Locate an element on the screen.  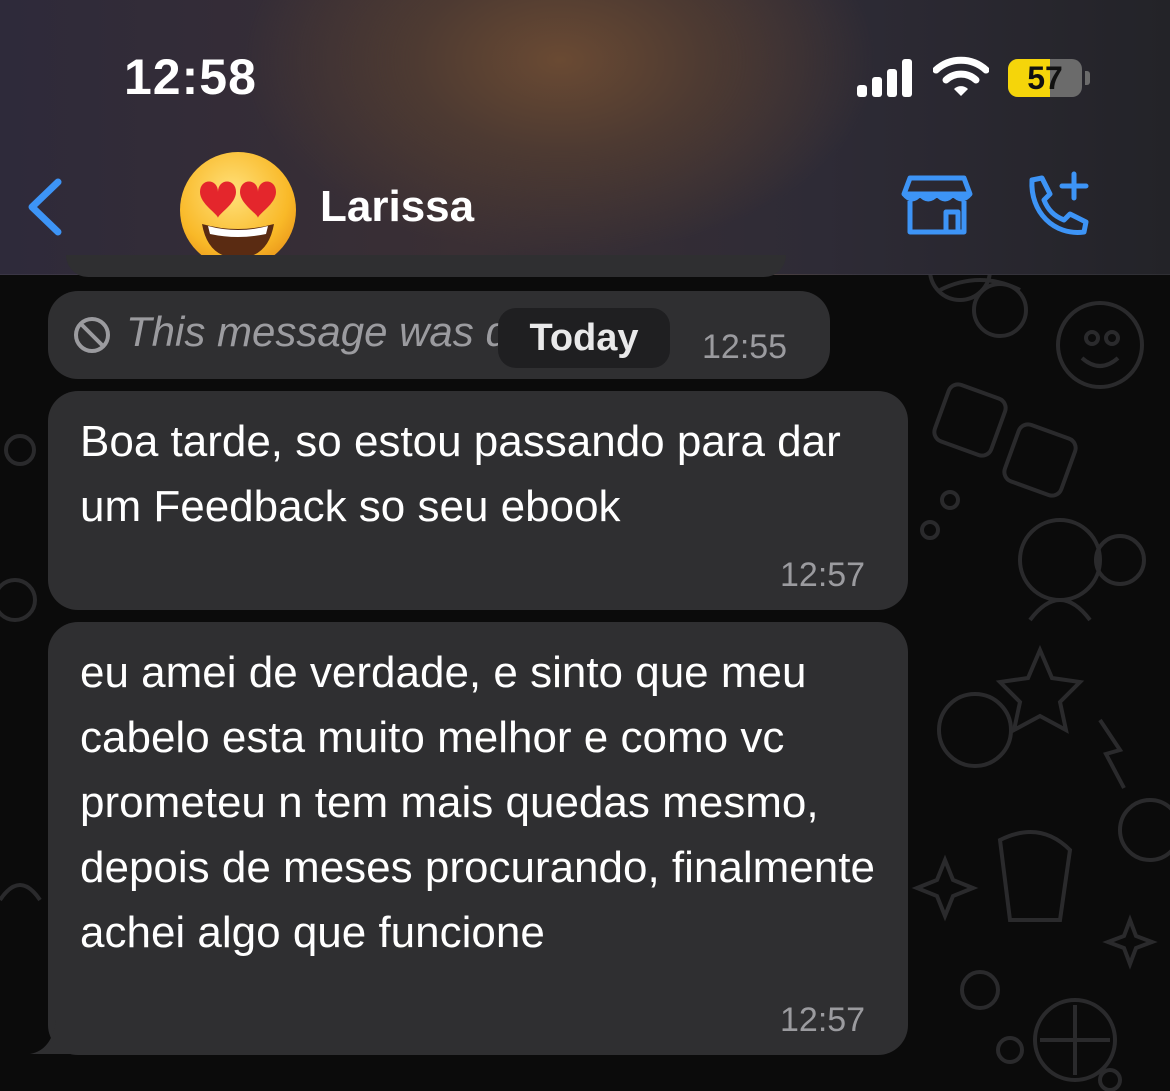
contact-name: Larissa is located at coordinates (397, 207).